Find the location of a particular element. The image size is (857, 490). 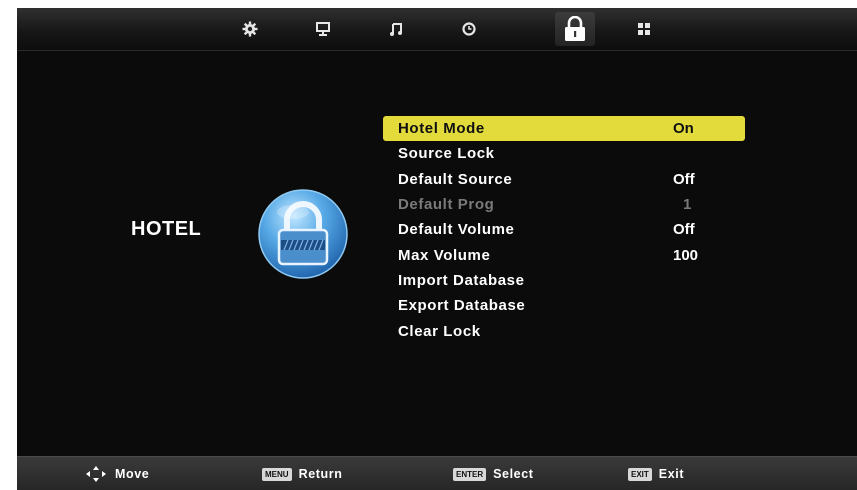

hint-label: Return is located at coordinates (320, 474).